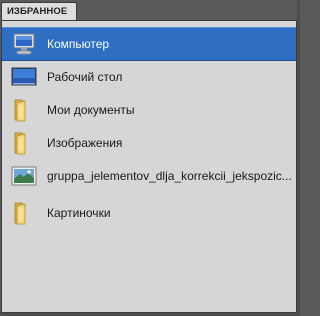 This screenshot has height=316, width=320. What do you see at coordinates (24, 44) in the screenshot?
I see `computer-icon` at bounding box center [24, 44].